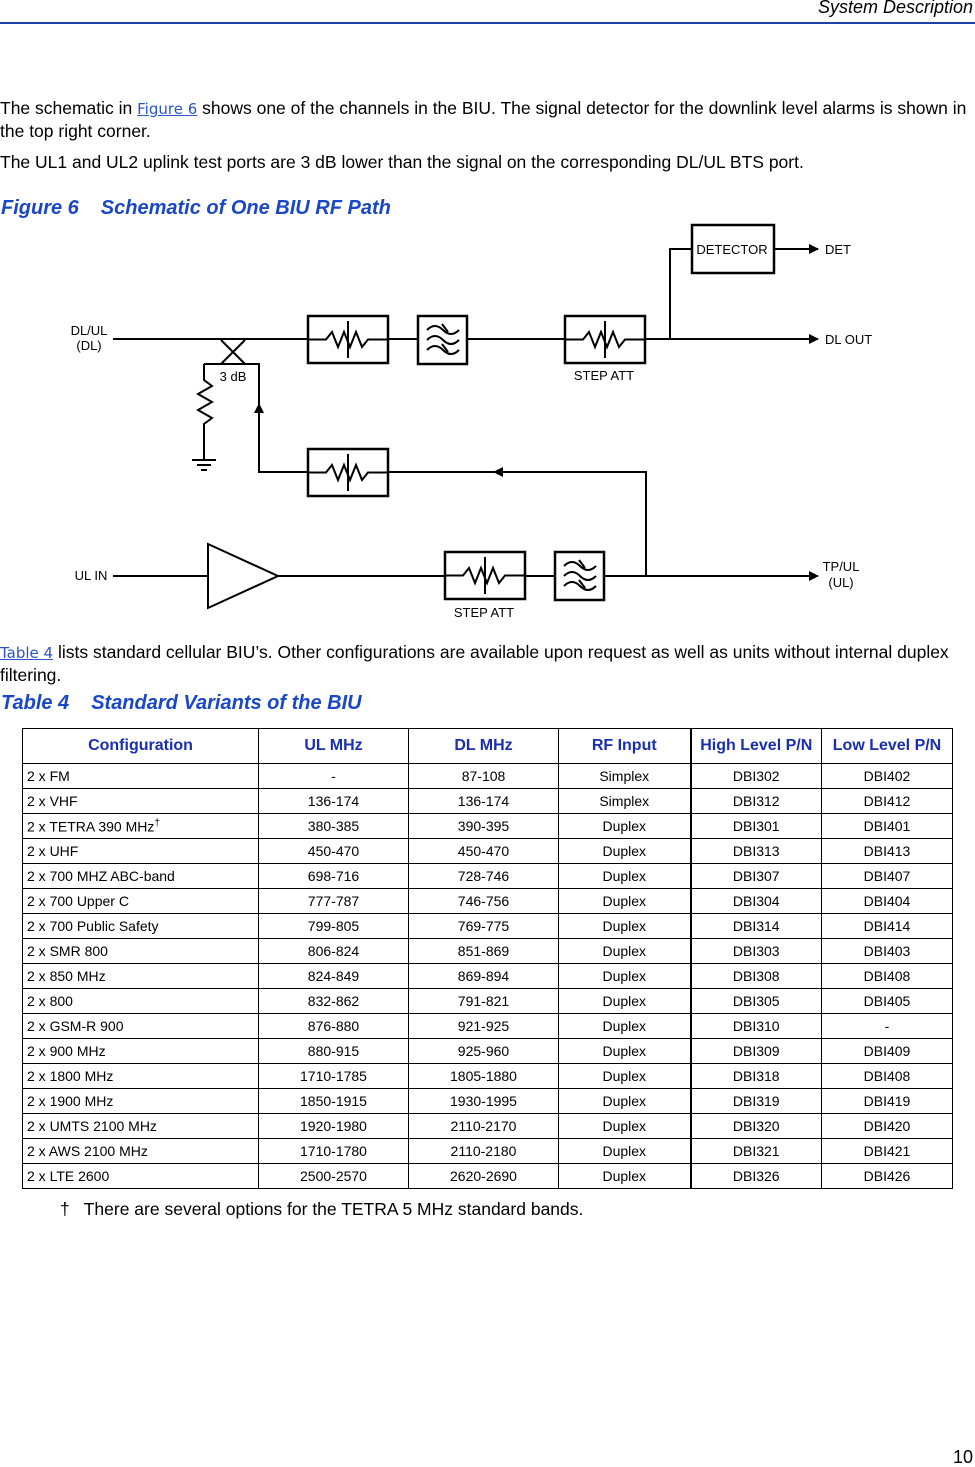 The width and height of the screenshot is (975, 1467). Describe the element at coordinates (333, 951) in the screenshot. I see `table-cell: 806-824` at that location.